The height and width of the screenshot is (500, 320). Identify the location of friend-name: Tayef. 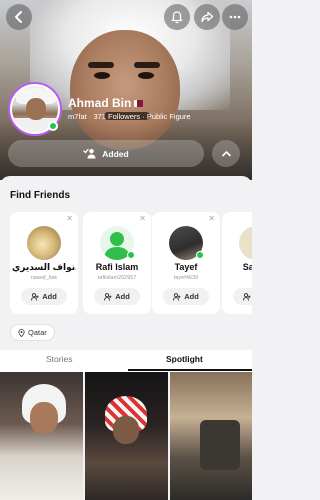
(186, 267).